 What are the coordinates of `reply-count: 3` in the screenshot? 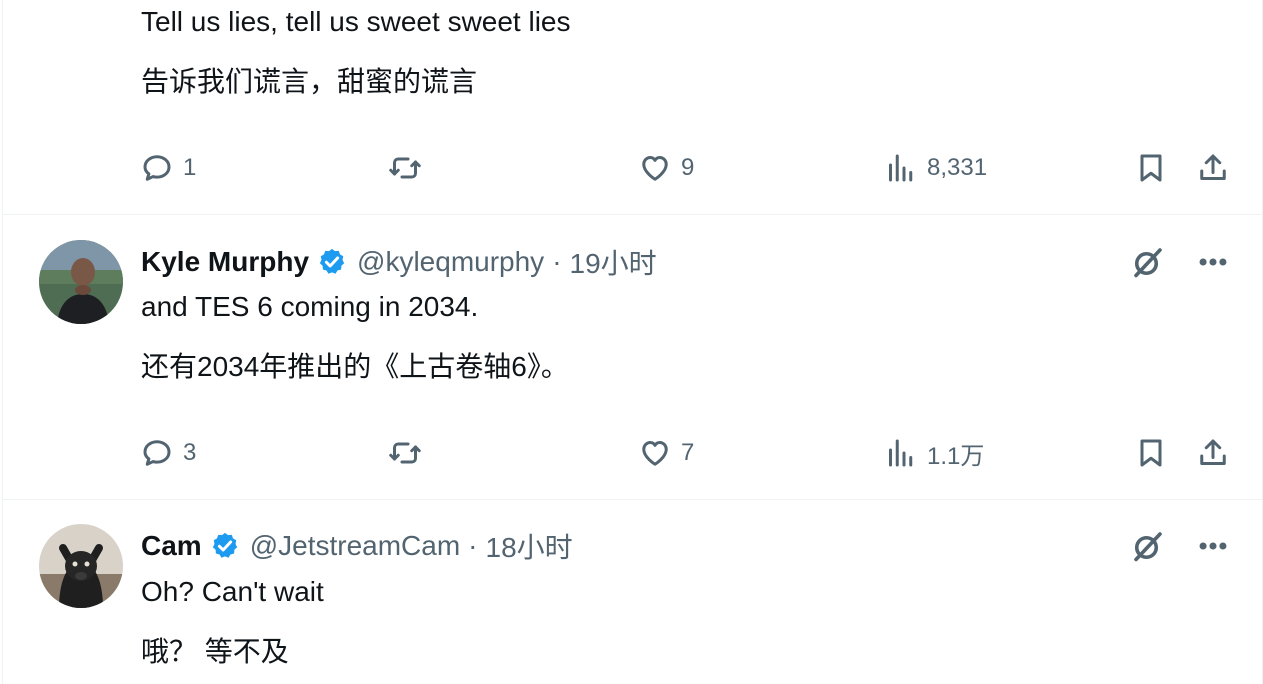 It's located at (190, 452).